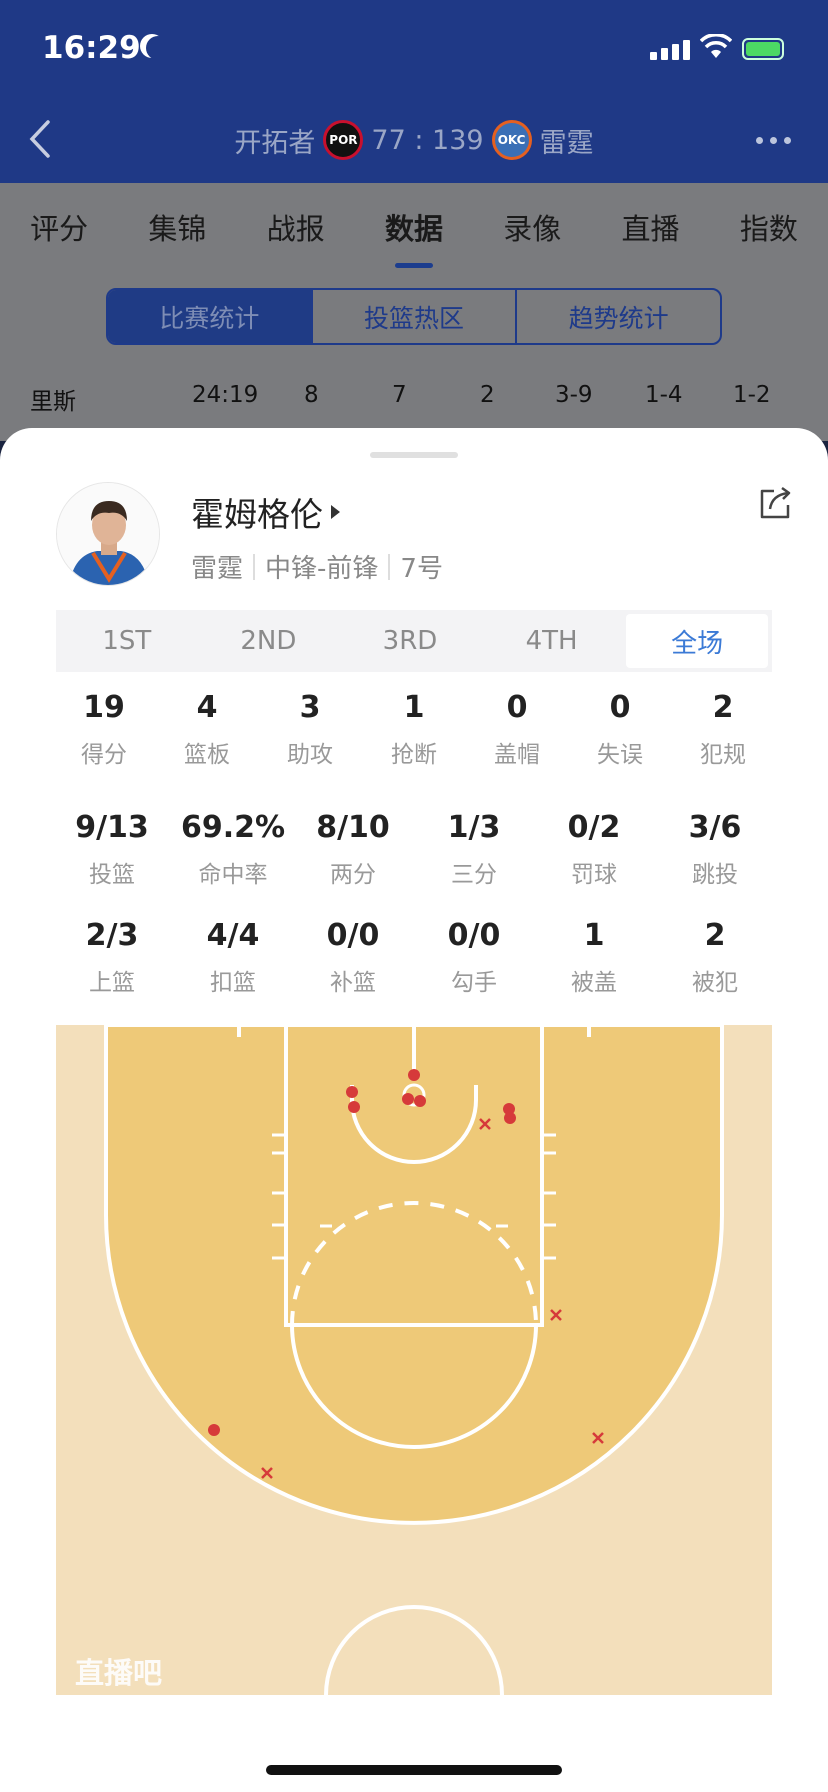 This screenshot has width=828, height=1792. Describe the element at coordinates (414, 455) in the screenshot. I see `sheet-grab-handle` at that location.